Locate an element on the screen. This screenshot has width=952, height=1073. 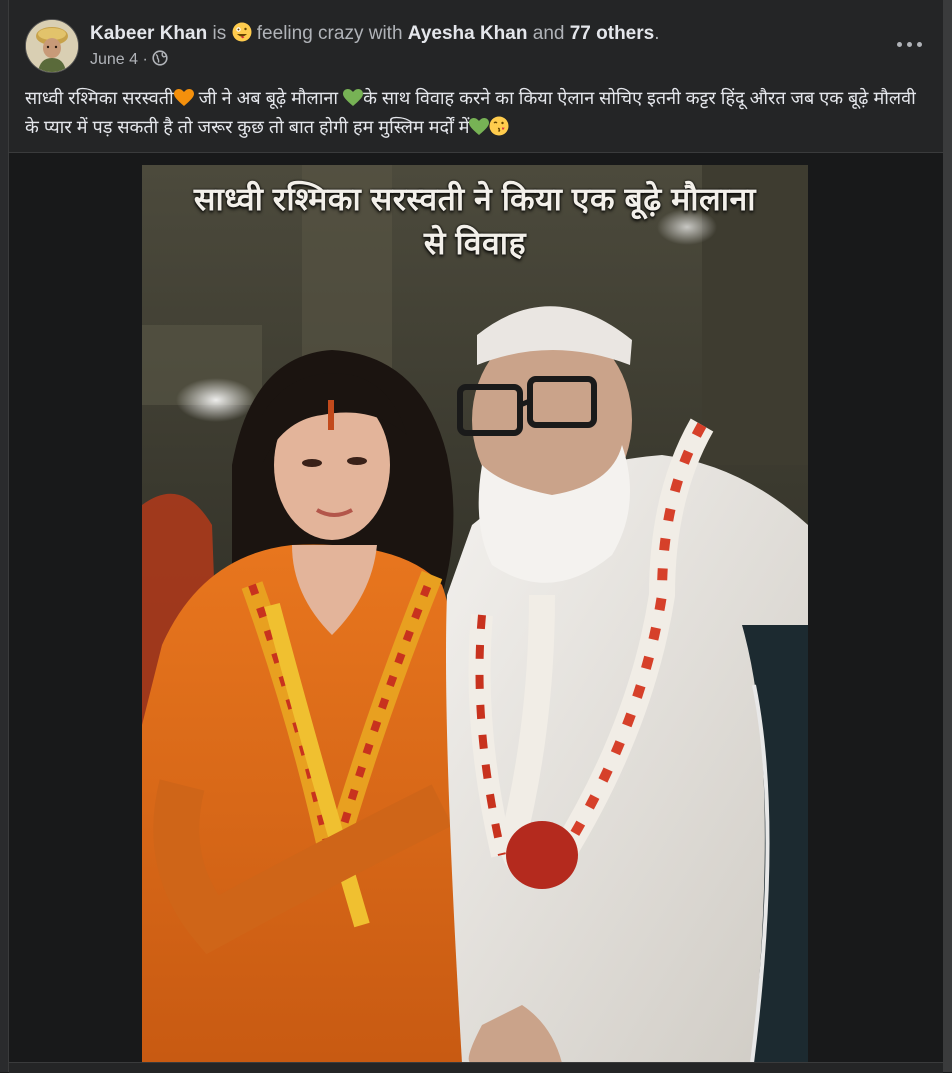
tagged-person-link: Ayesha Khan is located at coordinates (468, 33).